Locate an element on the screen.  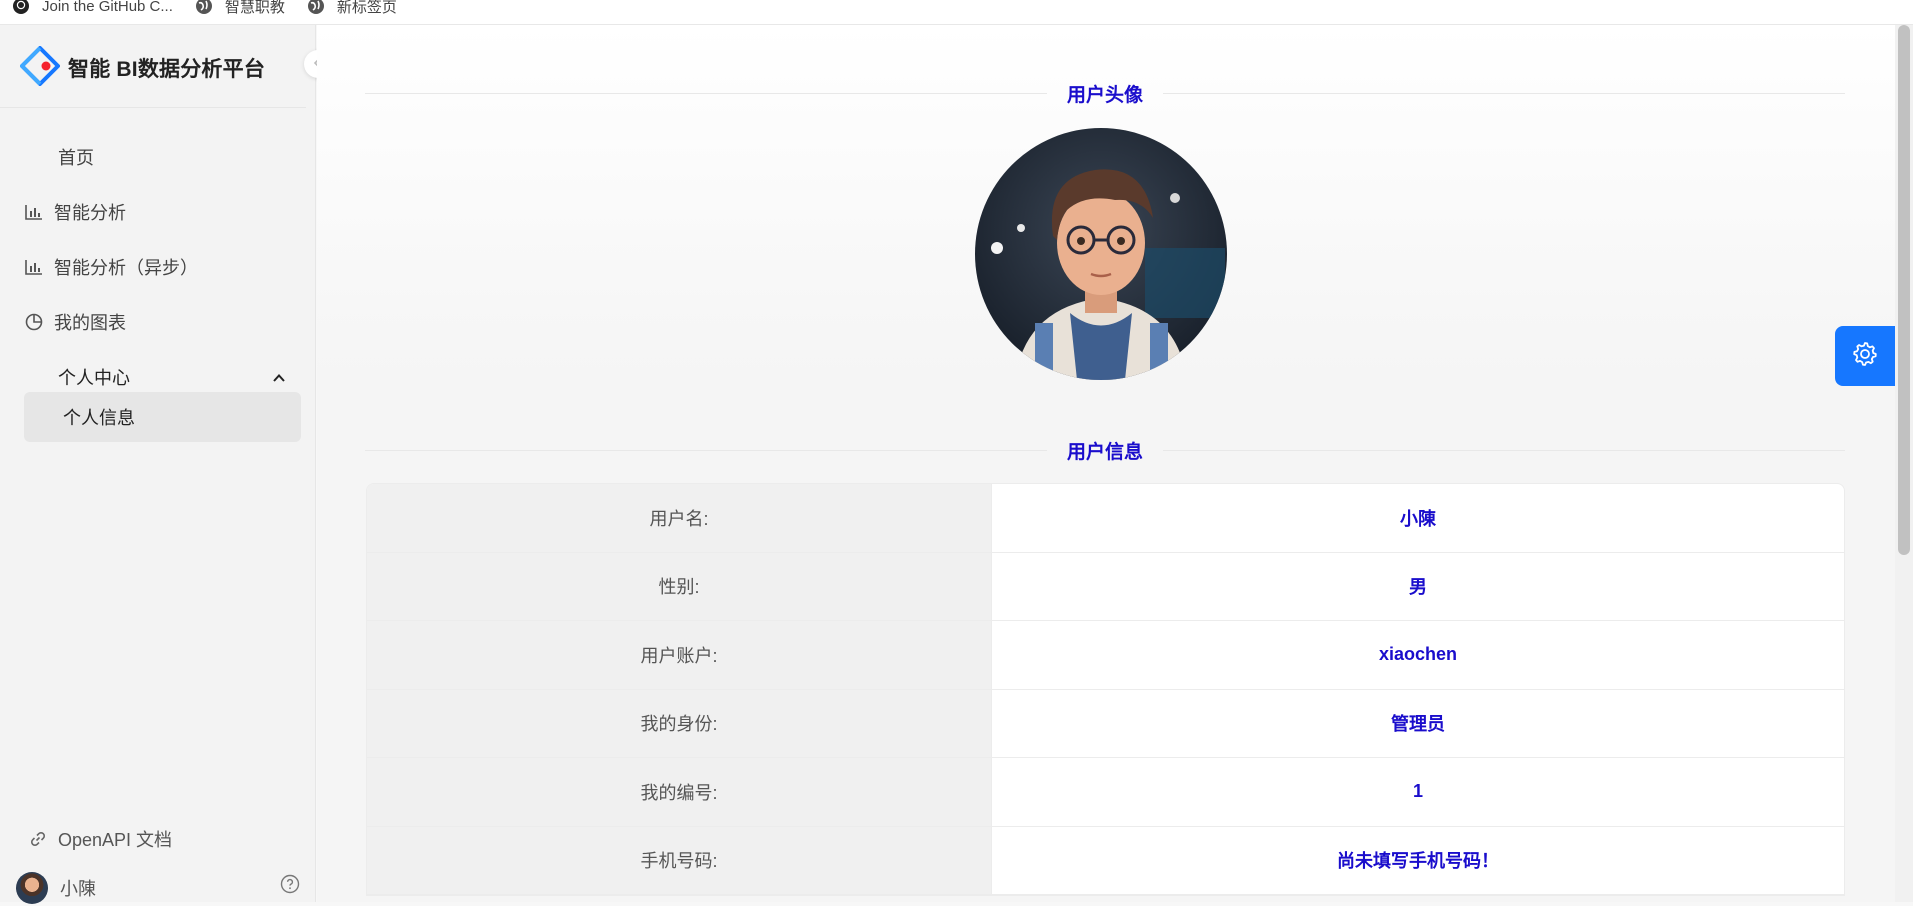
sidebar-item-label: 我的图表 is located at coordinates (90, 323).